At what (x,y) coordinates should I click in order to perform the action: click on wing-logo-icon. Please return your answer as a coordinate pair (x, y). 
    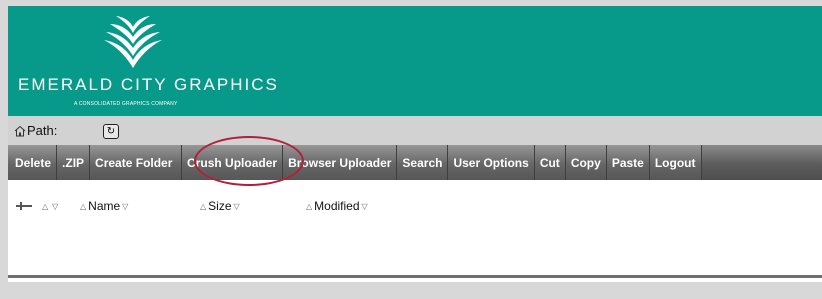
    Looking at the image, I should click on (133, 42).